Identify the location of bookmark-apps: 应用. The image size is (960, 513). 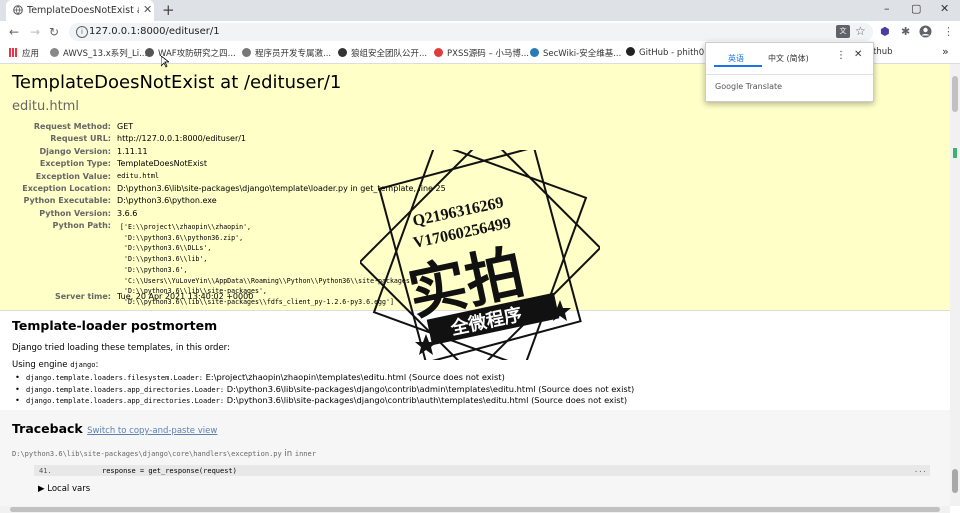
(24, 53).